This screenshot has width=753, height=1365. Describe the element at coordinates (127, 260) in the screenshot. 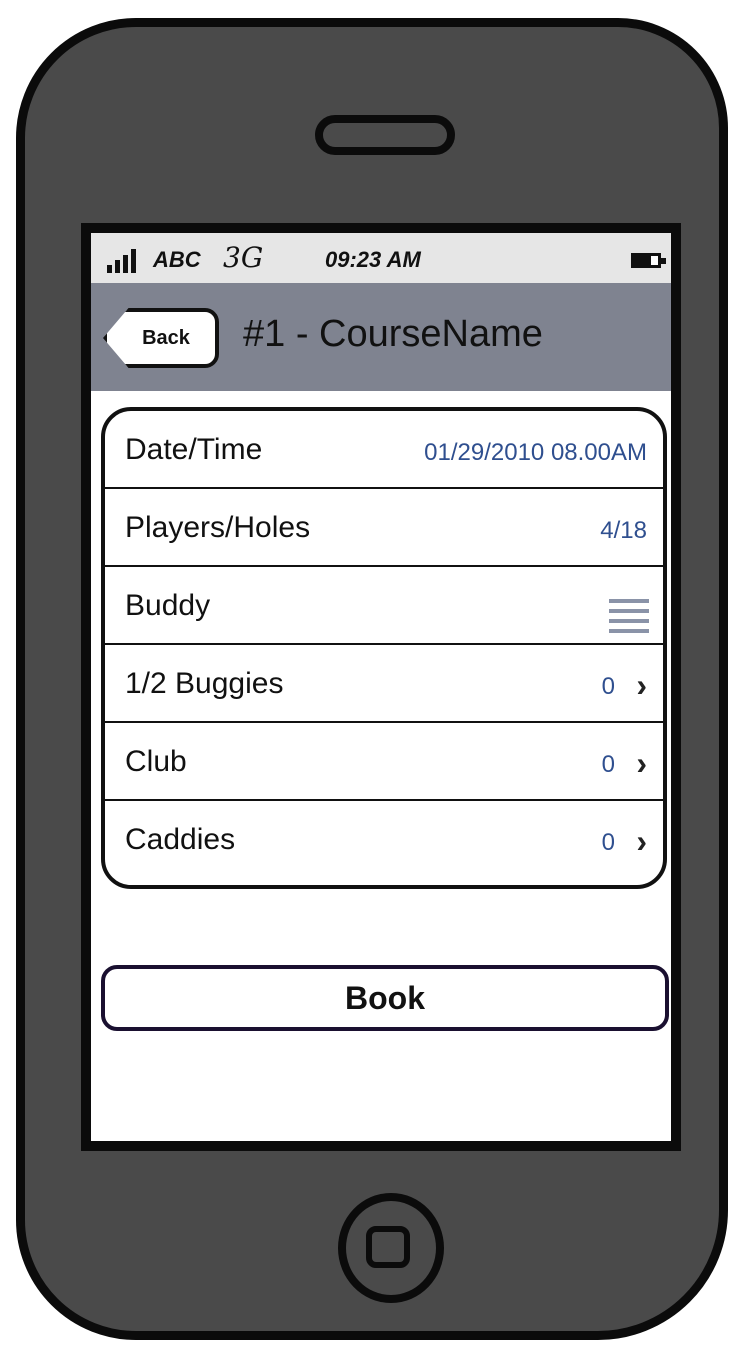

I see `signal-bars-icon` at that location.